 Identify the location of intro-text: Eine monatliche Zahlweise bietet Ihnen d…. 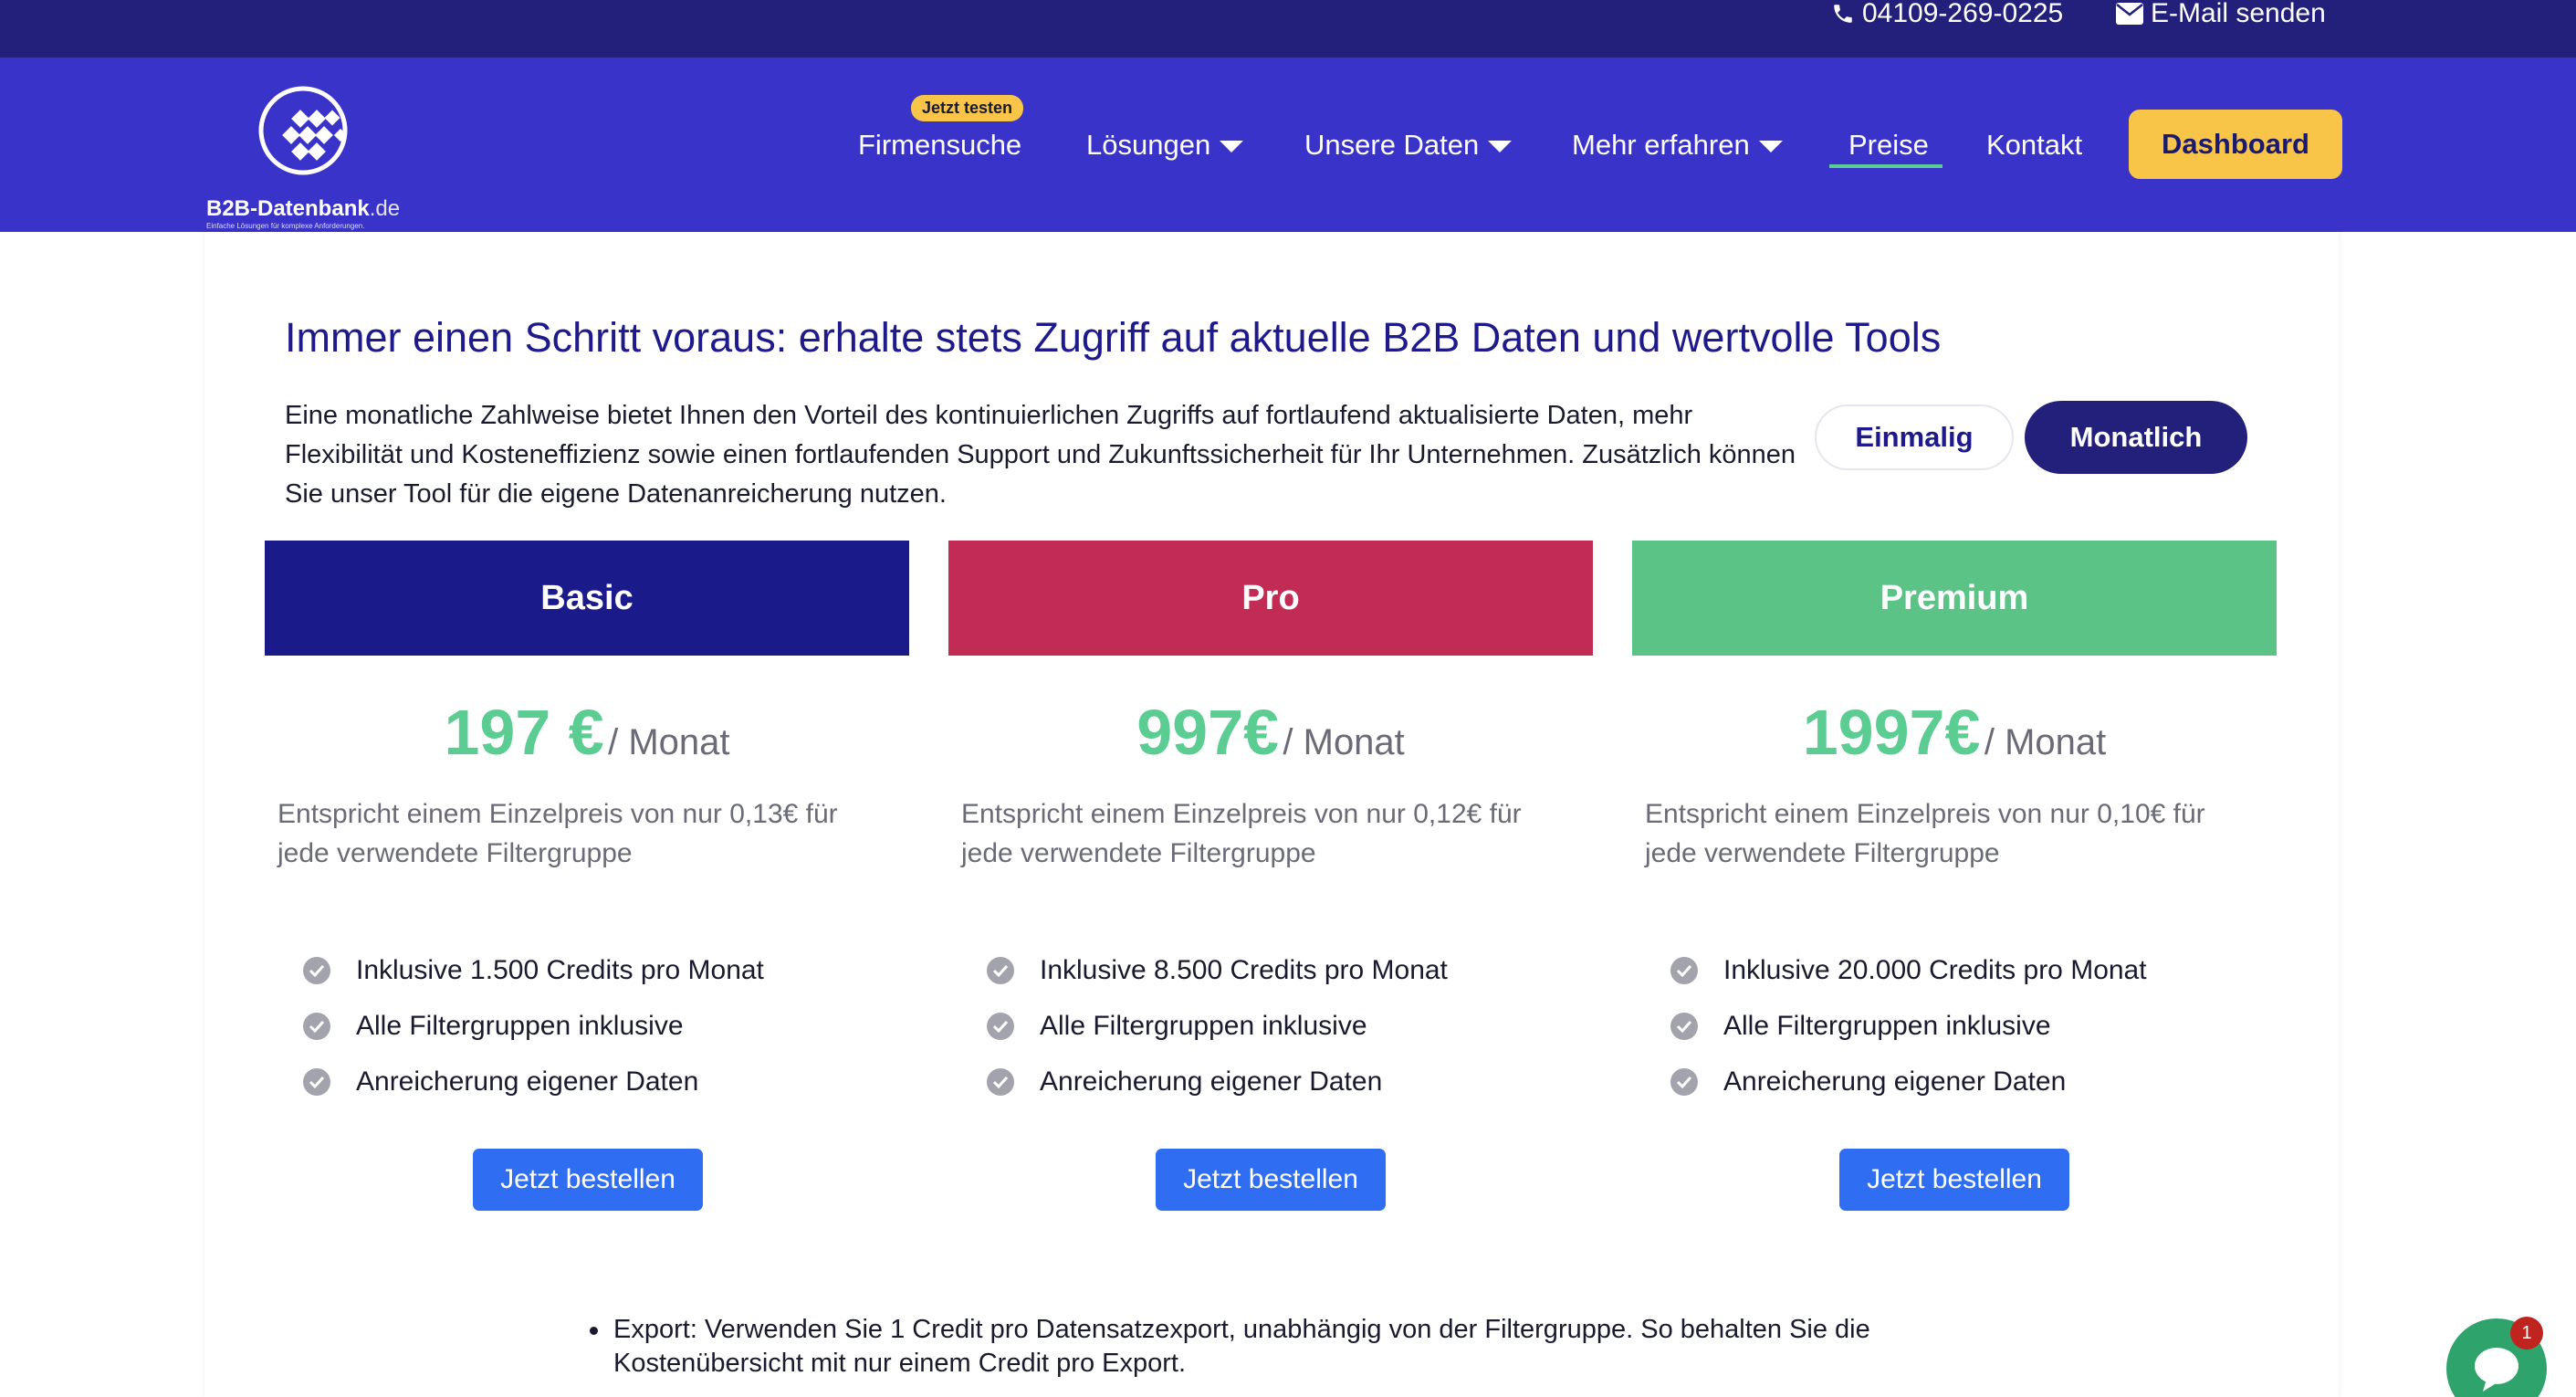
(1040, 455).